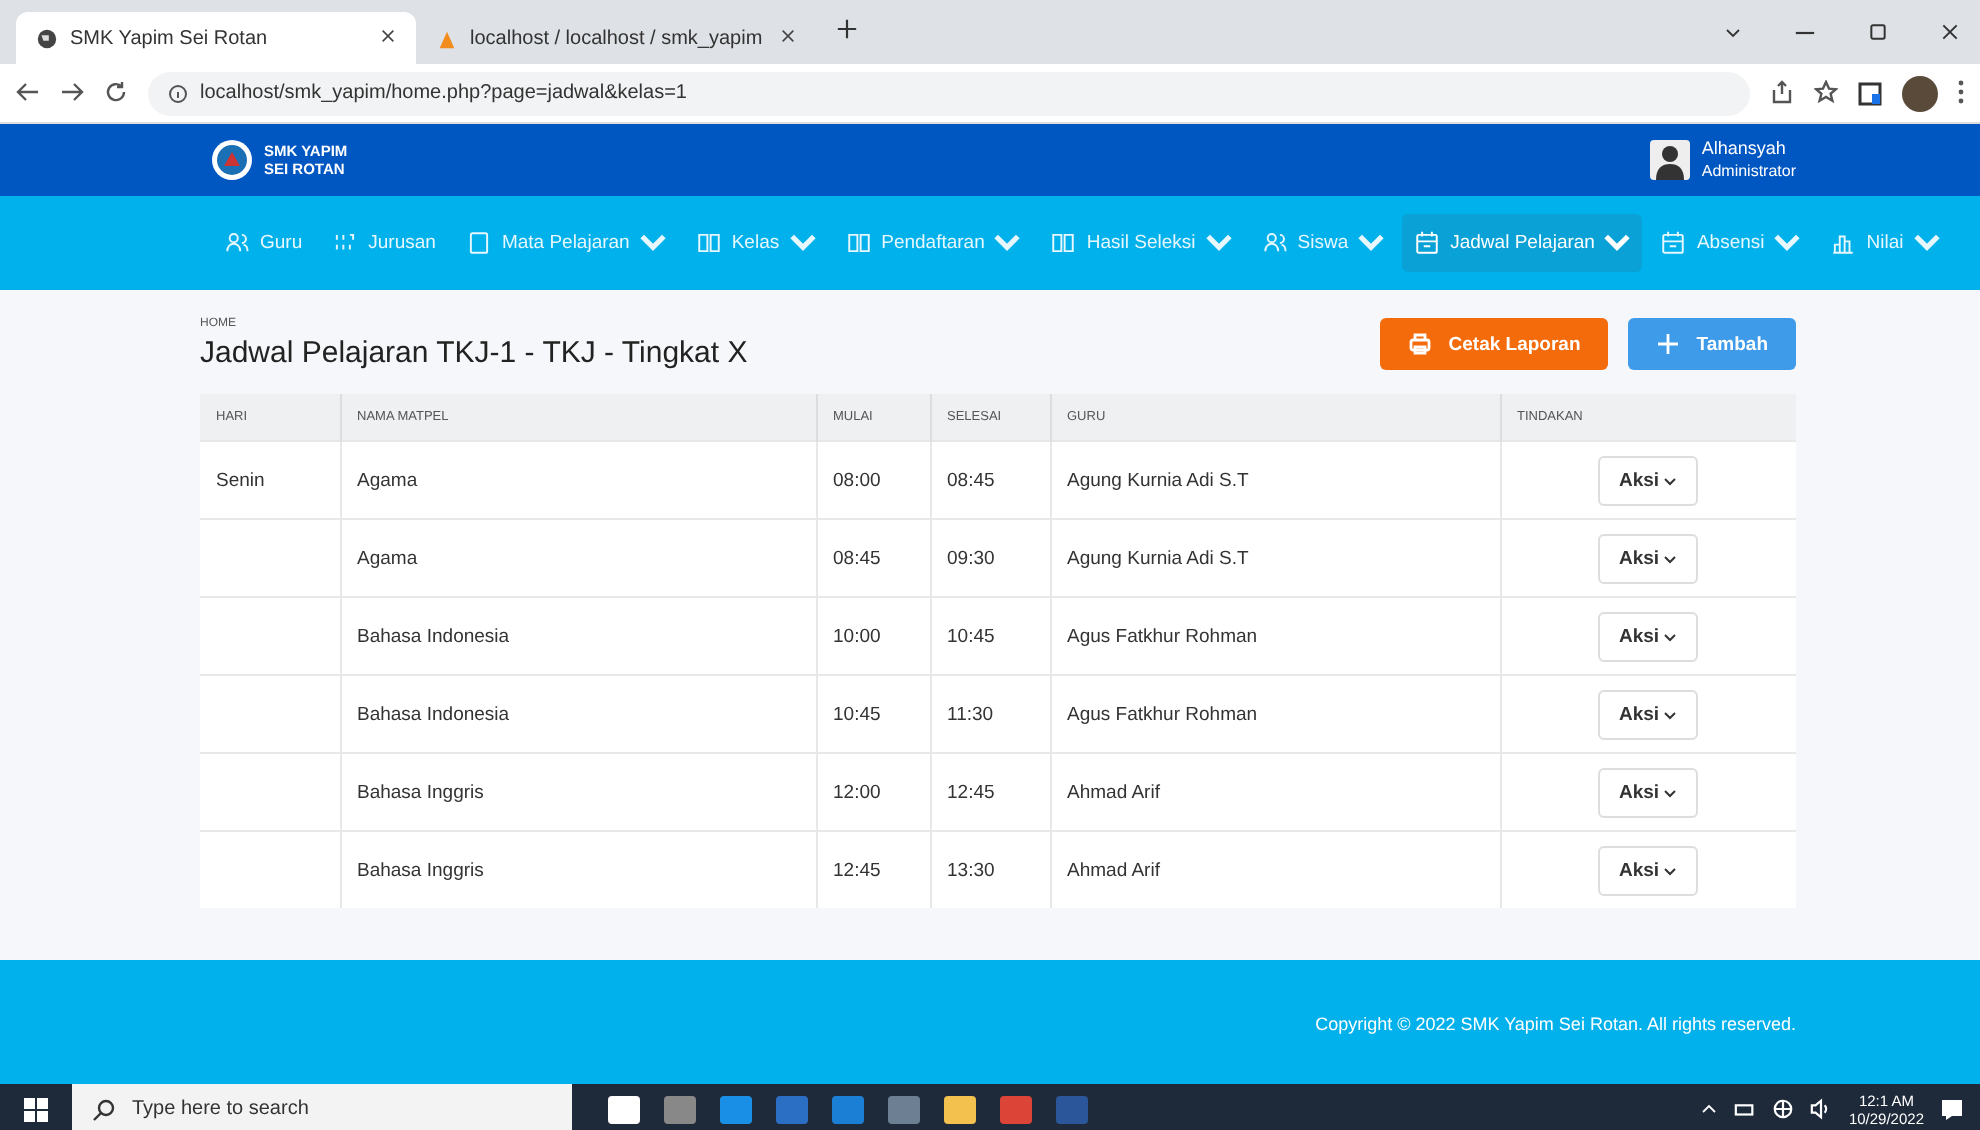 This screenshot has height=1130, width=1980. I want to click on copyright-text: Copyright © 2022 SMK Yapim Sei Rotan. All rights reserved., so click(1555, 1024).